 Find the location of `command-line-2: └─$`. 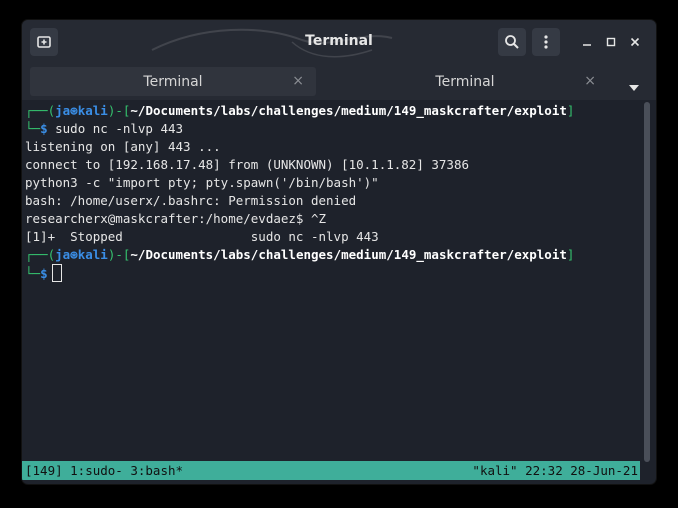

command-line-2: └─$ is located at coordinates (43, 273).